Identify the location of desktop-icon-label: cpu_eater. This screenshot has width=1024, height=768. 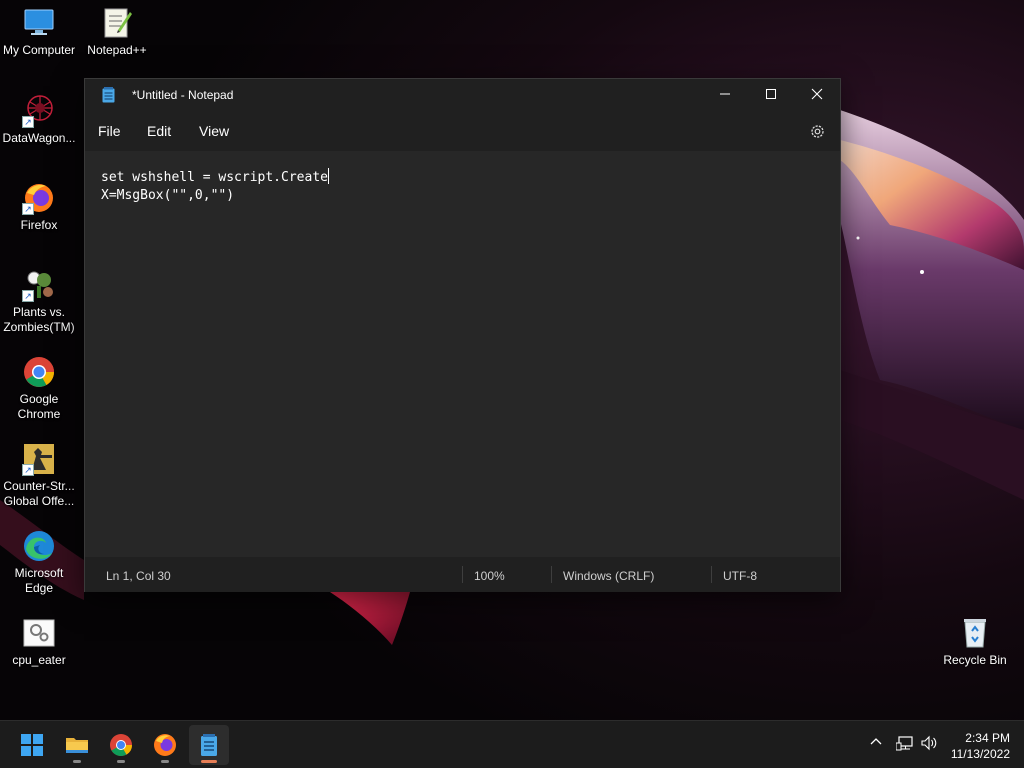
(39, 660).